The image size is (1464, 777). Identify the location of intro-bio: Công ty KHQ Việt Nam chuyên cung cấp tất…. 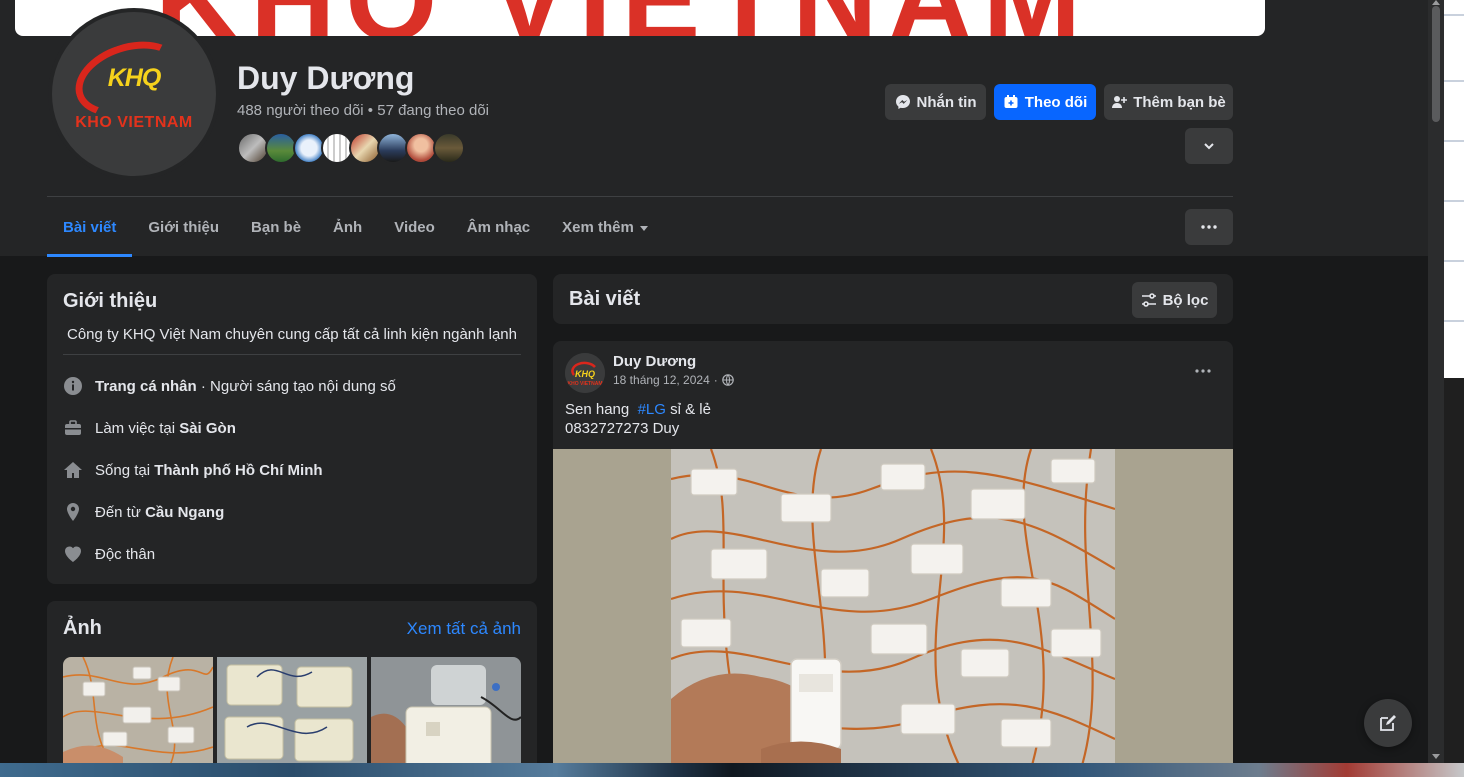
(292, 334).